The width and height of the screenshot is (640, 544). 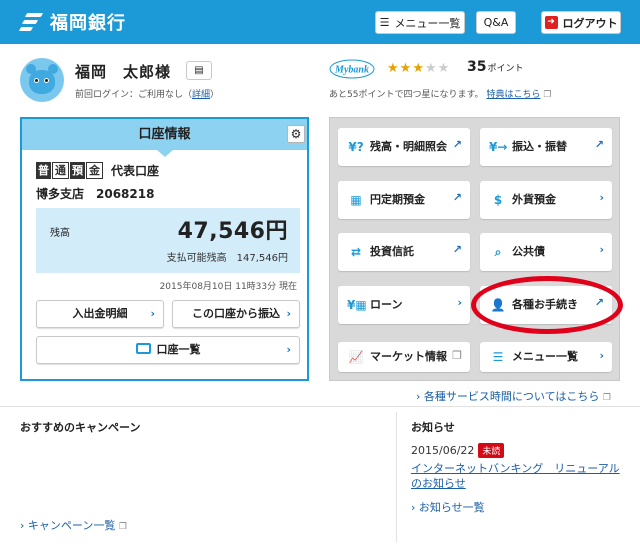 What do you see at coordinates (534, 199) in the screenshot?
I see `menu-foreign-currency-label: 外貨預金` at bounding box center [534, 199].